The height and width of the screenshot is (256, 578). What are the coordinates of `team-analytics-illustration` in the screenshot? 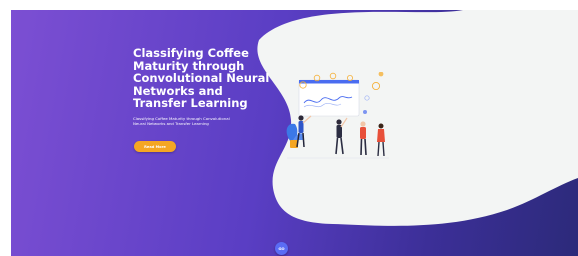 It's located at (337, 115).